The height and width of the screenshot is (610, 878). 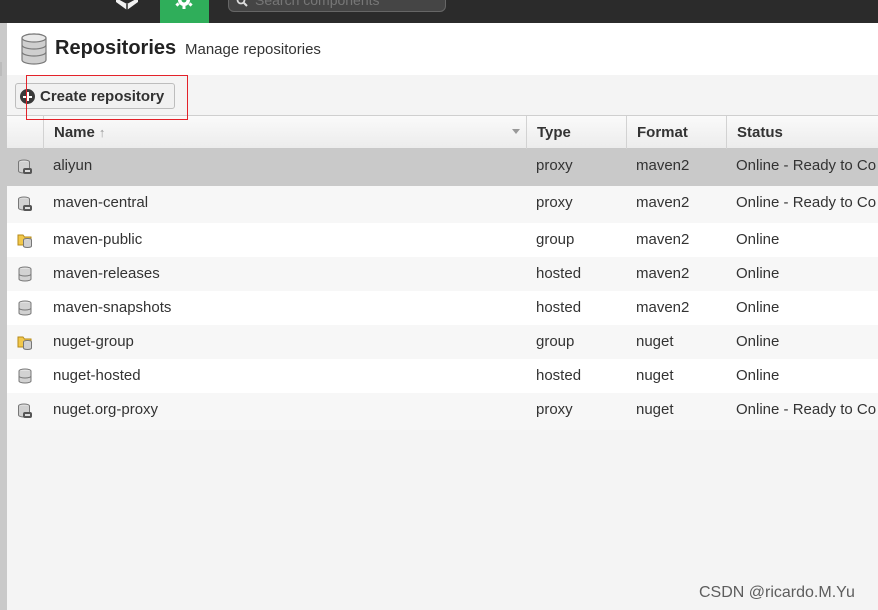 I want to click on column-header-format: Format, so click(x=676, y=132).